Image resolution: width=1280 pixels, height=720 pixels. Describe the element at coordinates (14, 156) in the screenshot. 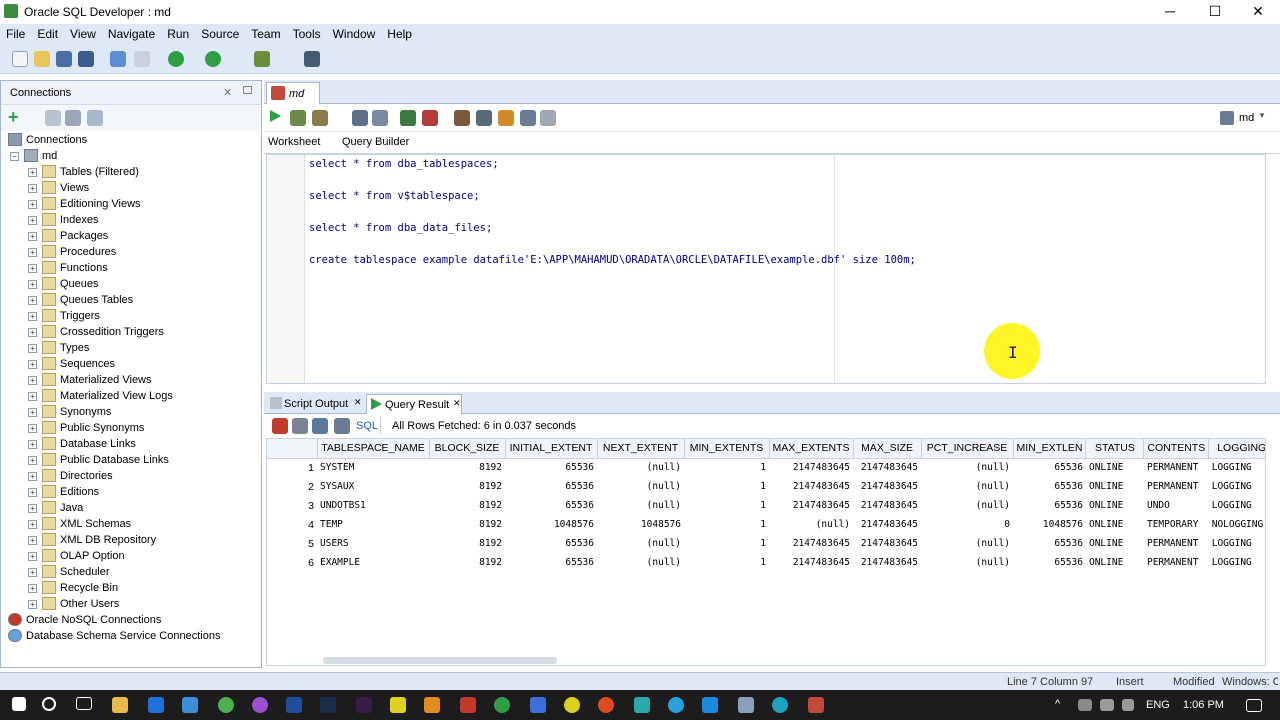

I see `expand-icon: −` at that location.